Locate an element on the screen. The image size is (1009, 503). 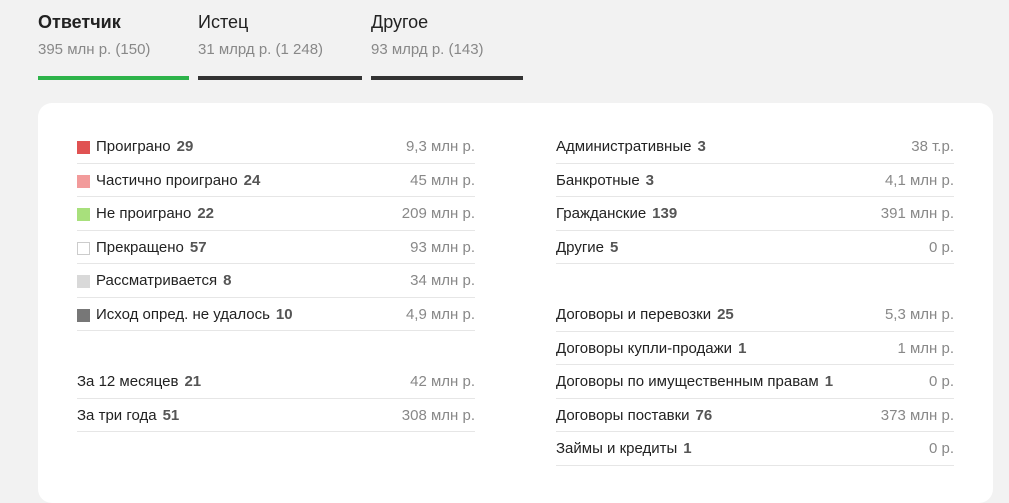
row-count: 51 is located at coordinates (171, 415).